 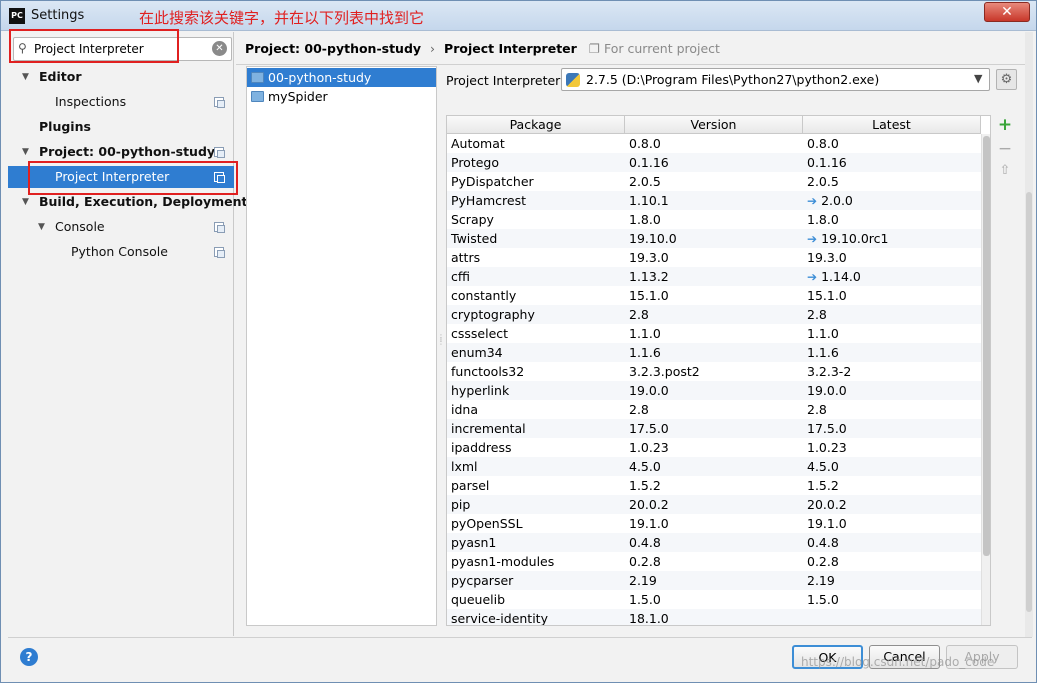 What do you see at coordinates (1007, 12) in the screenshot?
I see `close-button: ✕` at bounding box center [1007, 12].